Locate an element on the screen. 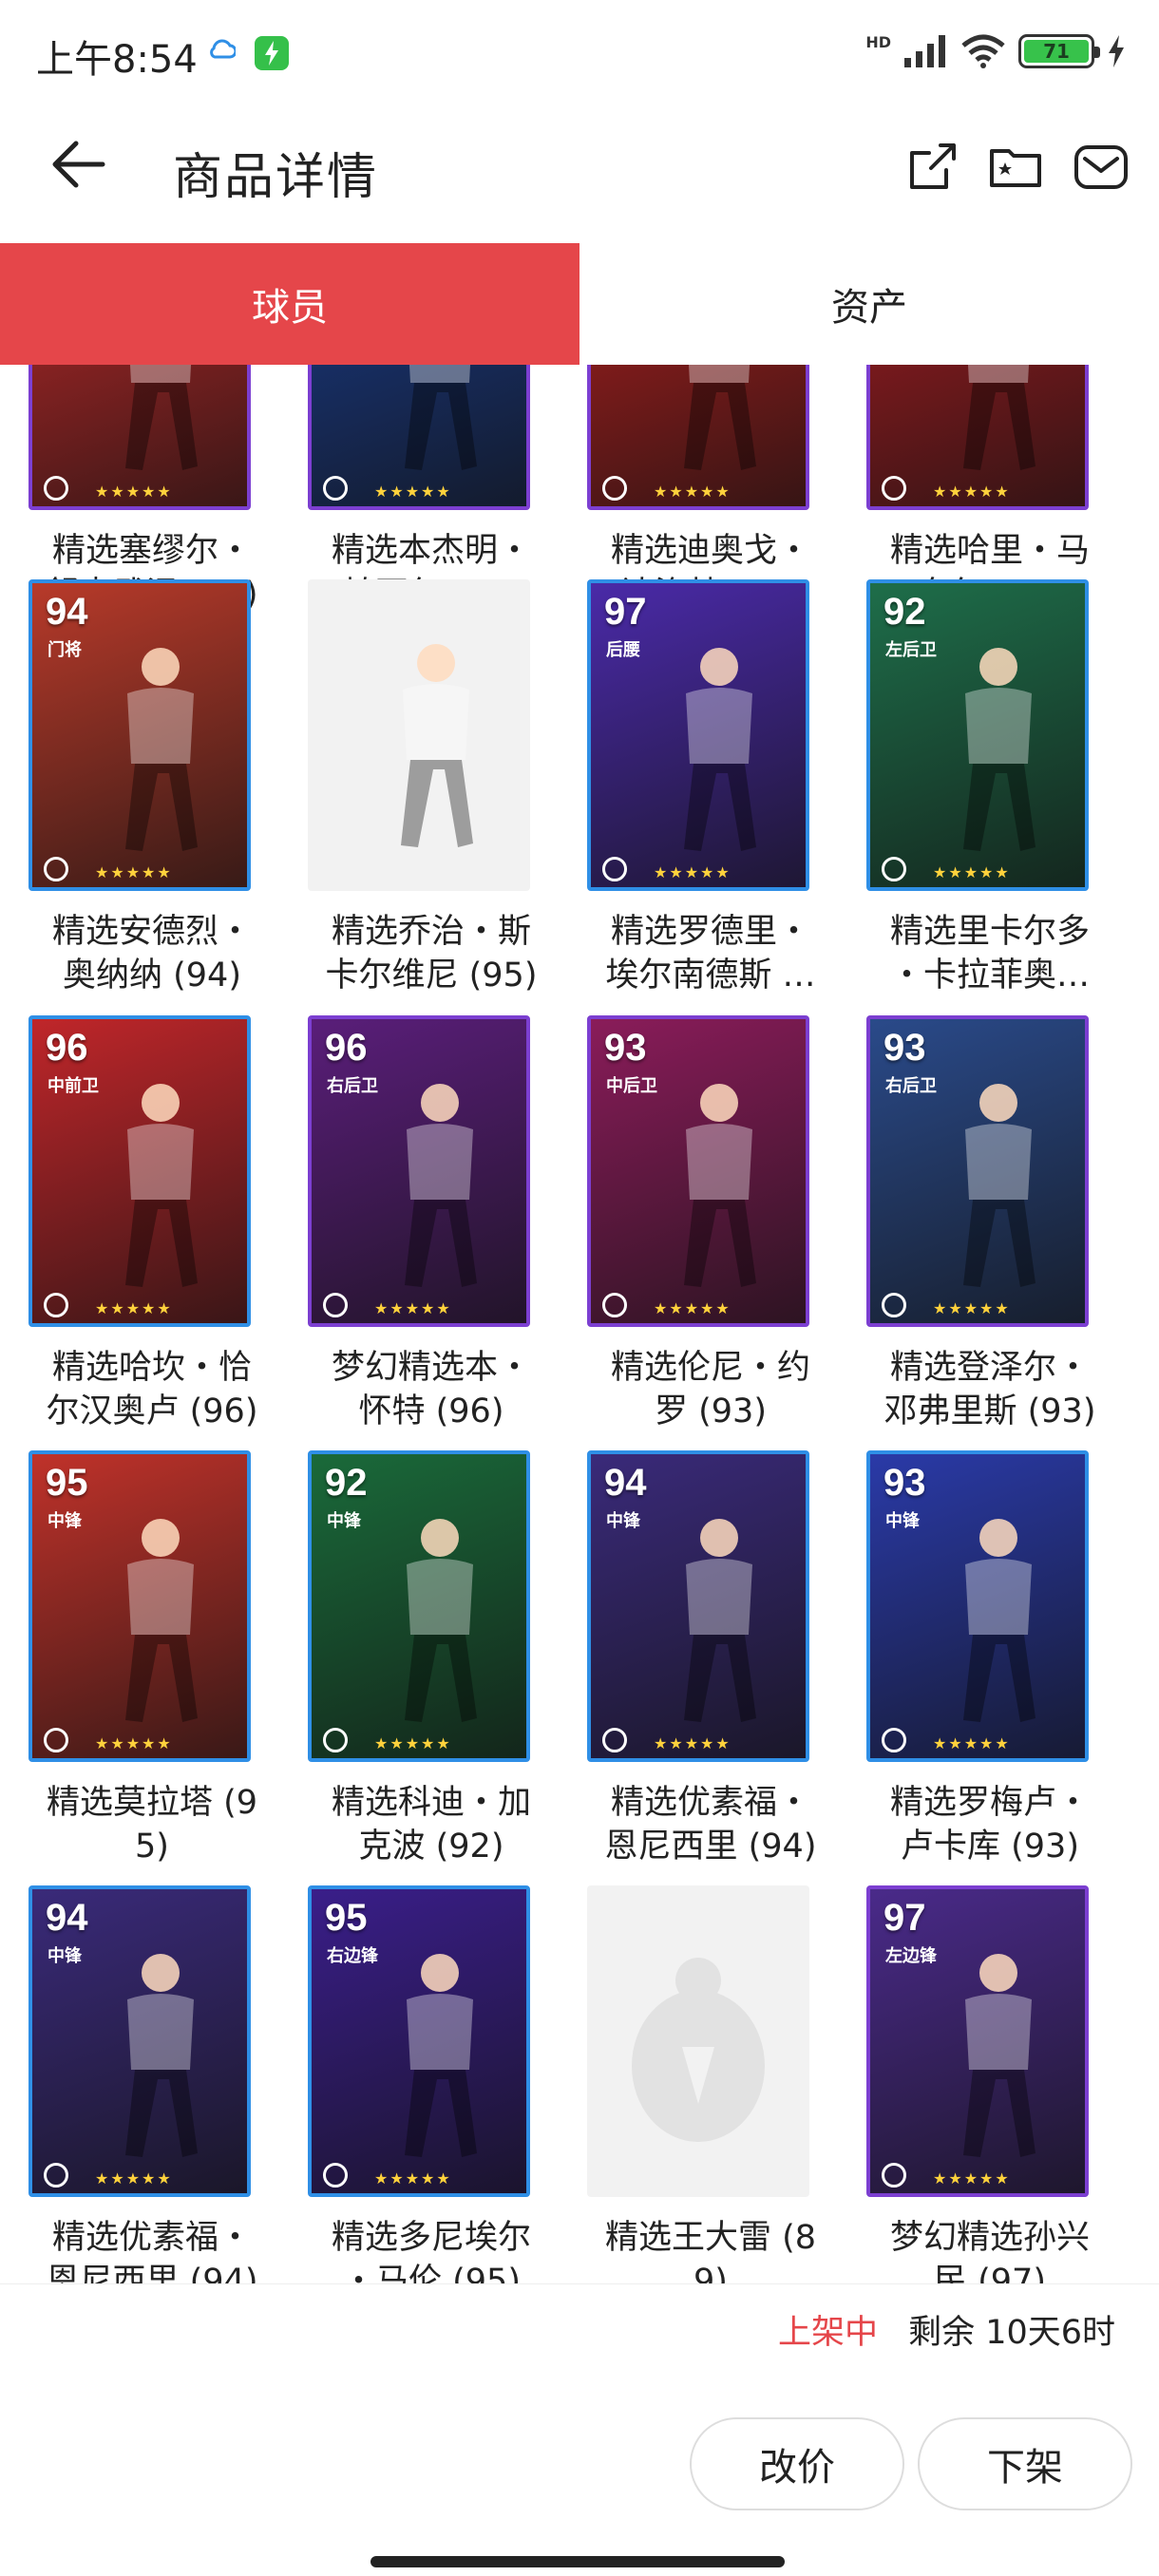 The image size is (1159, 2576). change-price-button: 改价 is located at coordinates (797, 2463).